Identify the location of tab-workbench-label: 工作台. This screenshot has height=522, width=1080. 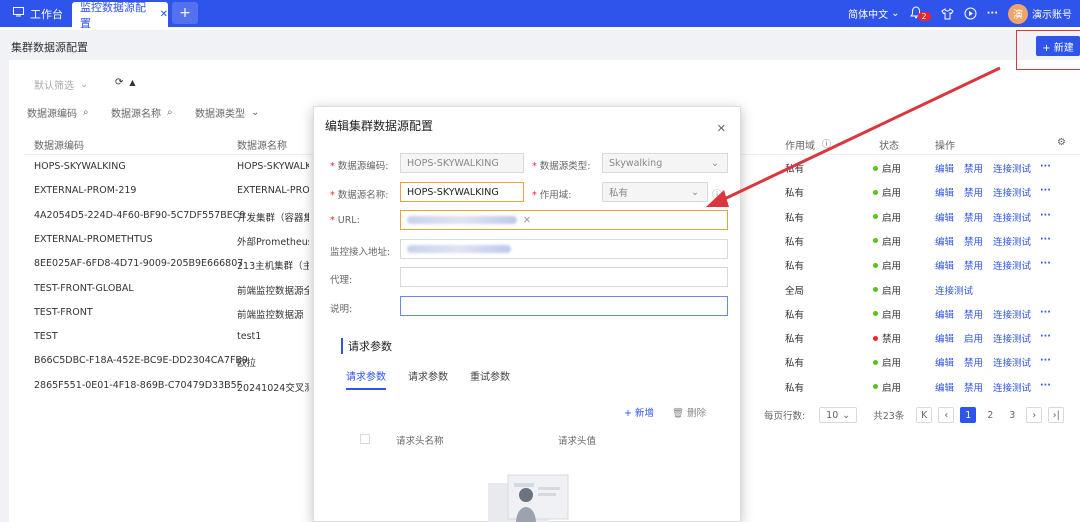
(46, 14).